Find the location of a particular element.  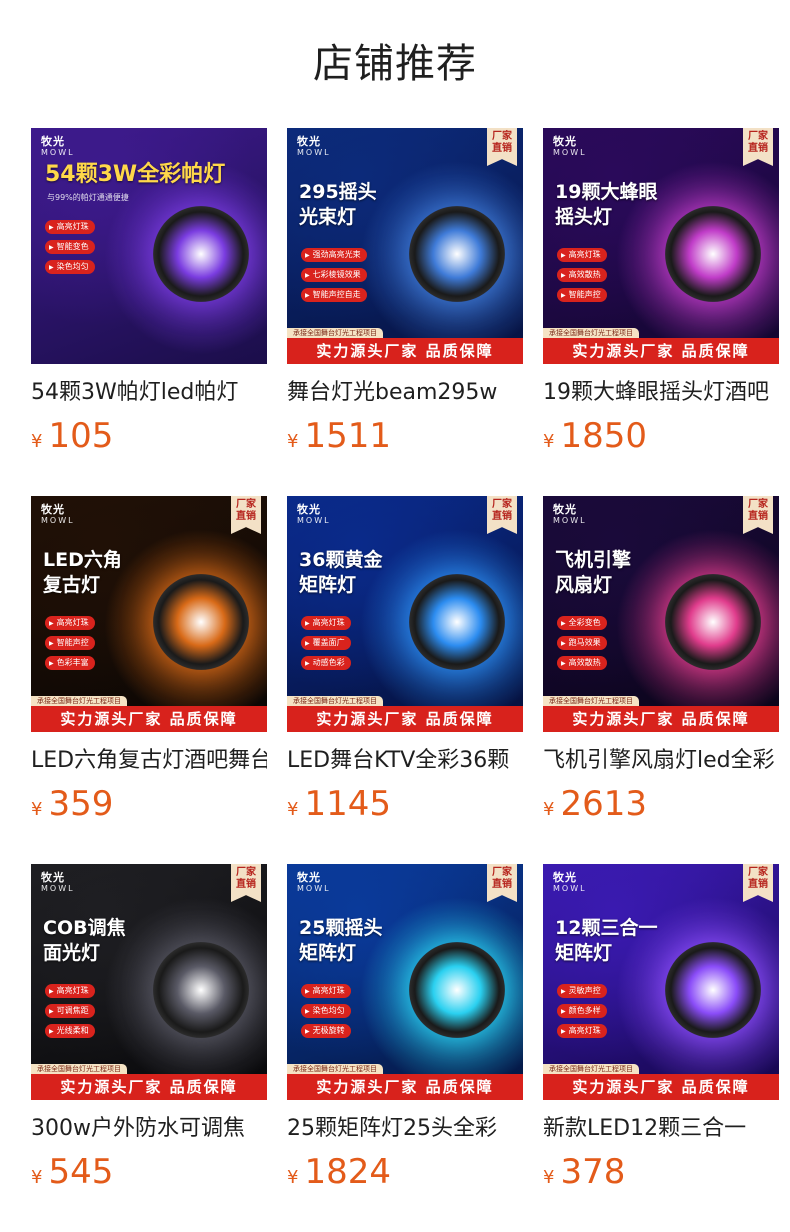

page-title: 店铺推荐 is located at coordinates (395, 64).